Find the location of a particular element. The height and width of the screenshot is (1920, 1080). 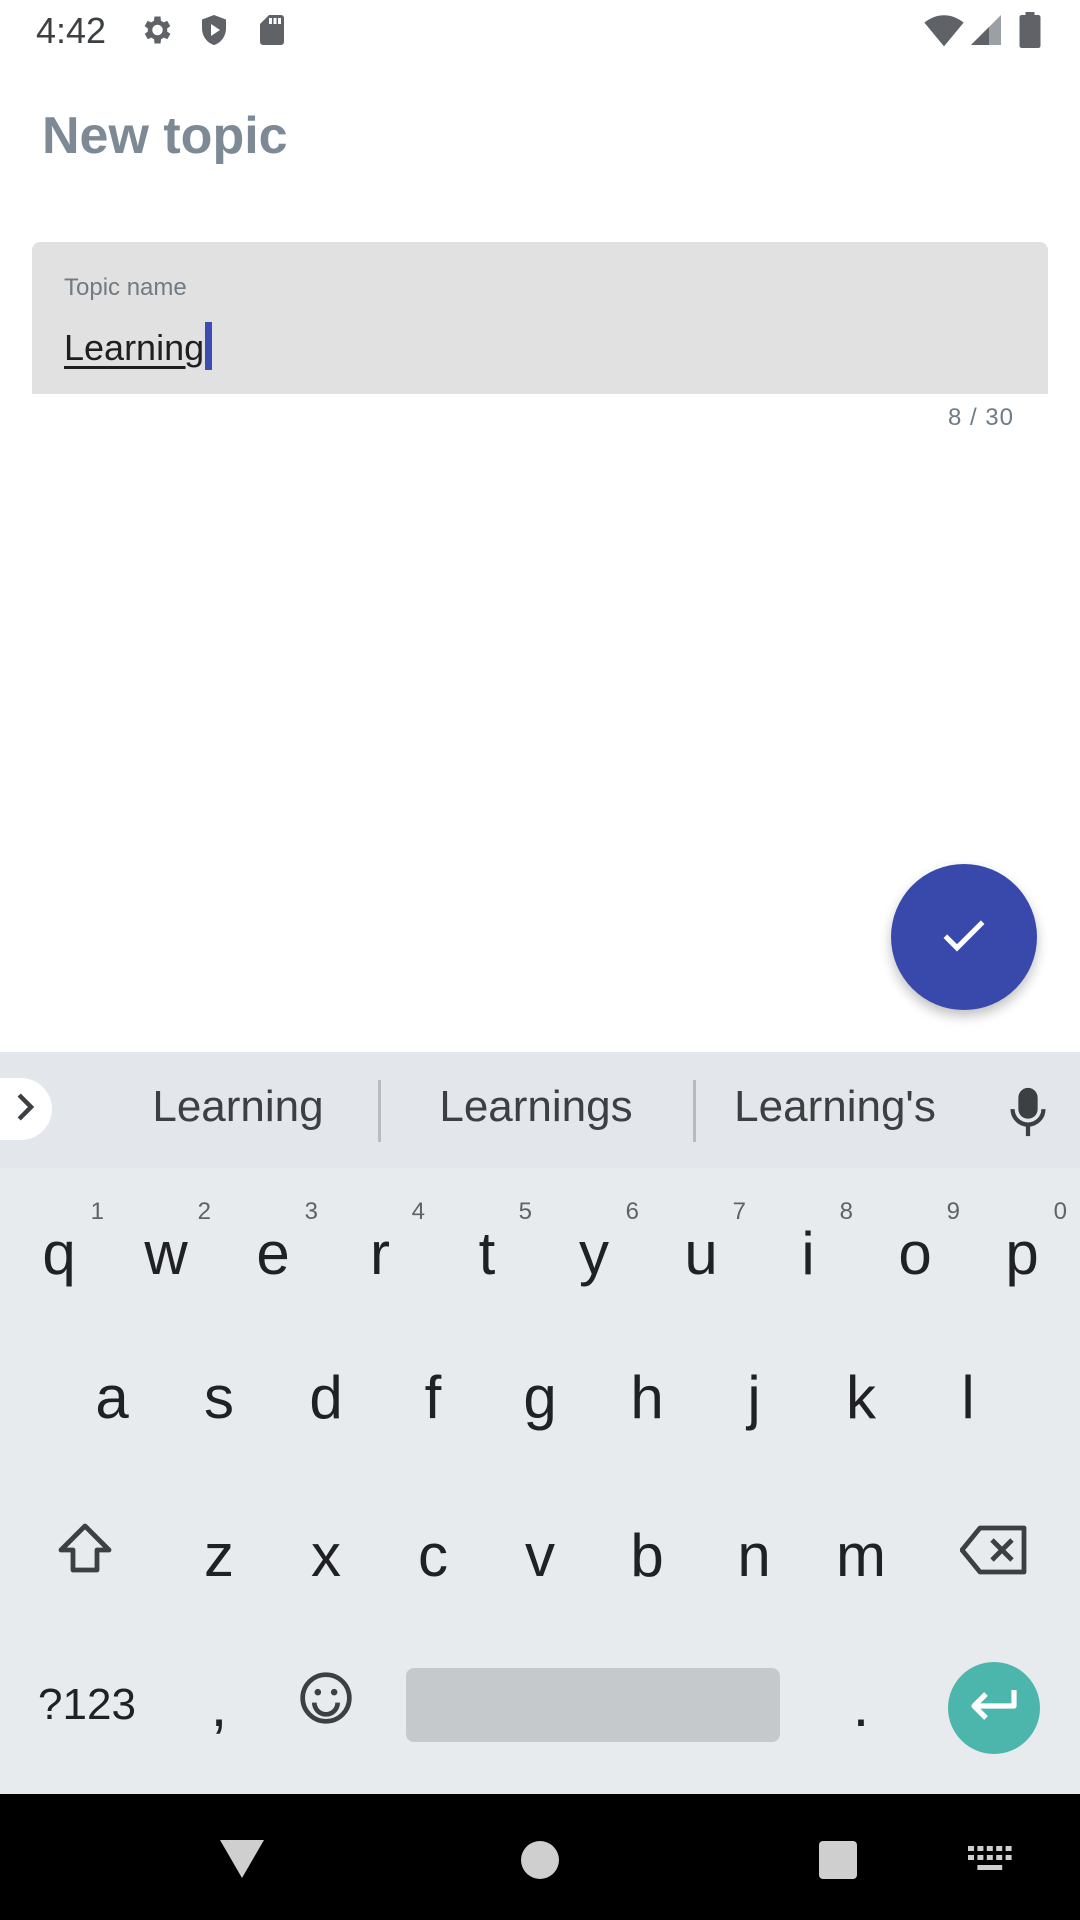

sd-card-icon is located at coordinates (272, 32).